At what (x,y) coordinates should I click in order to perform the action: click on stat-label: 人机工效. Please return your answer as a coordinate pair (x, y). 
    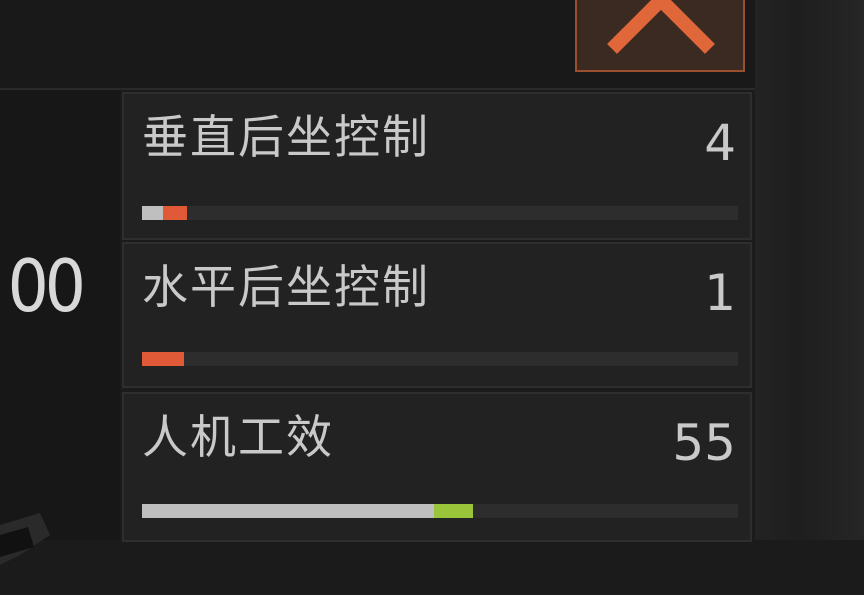
    Looking at the image, I should click on (238, 437).